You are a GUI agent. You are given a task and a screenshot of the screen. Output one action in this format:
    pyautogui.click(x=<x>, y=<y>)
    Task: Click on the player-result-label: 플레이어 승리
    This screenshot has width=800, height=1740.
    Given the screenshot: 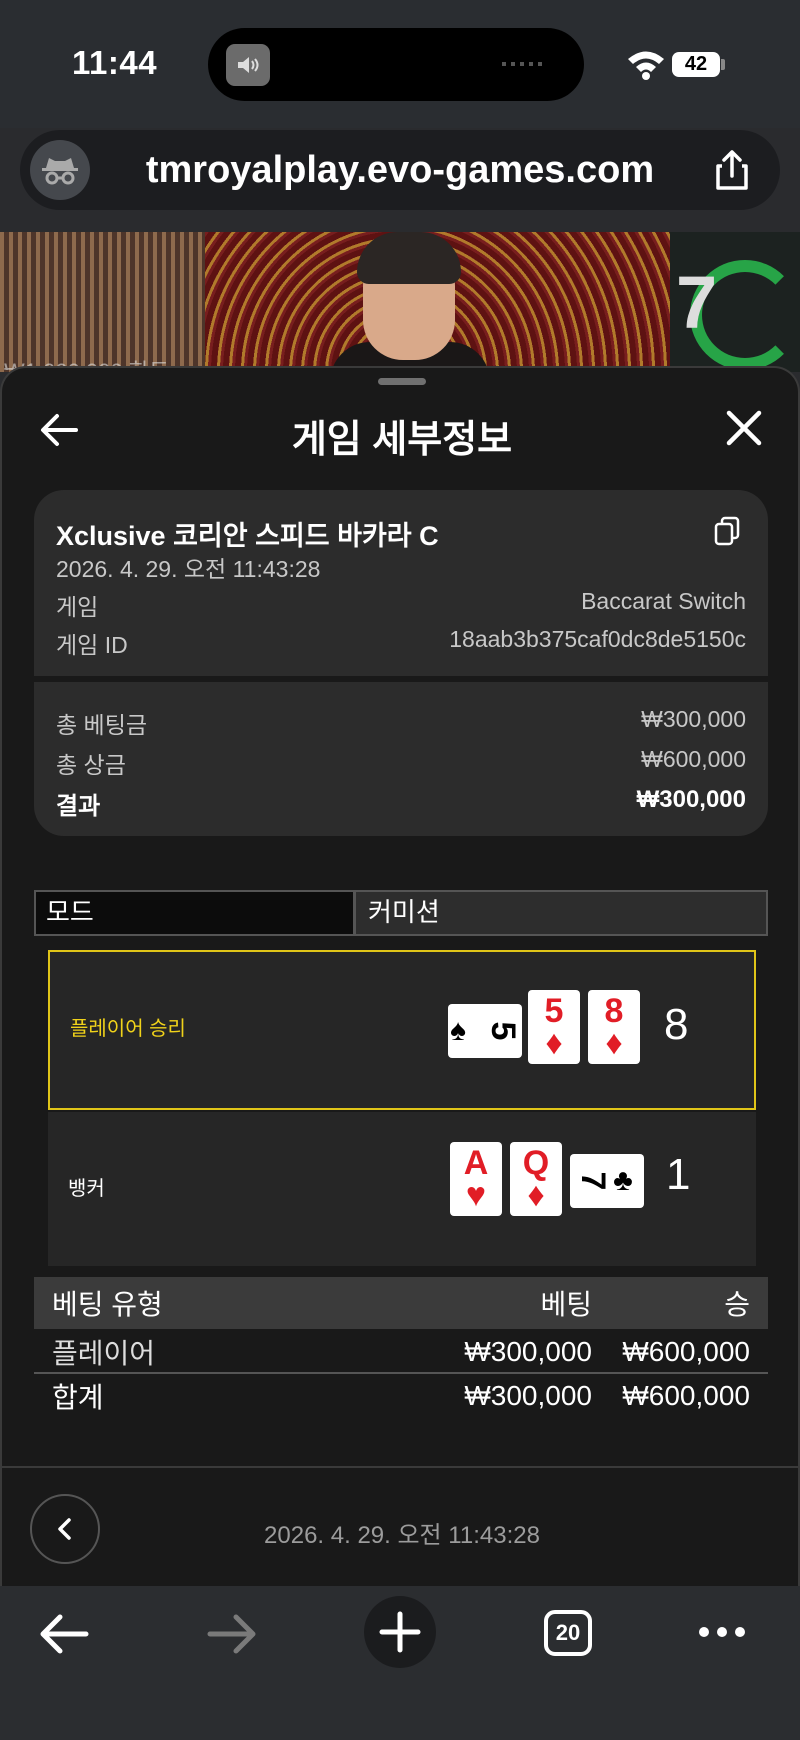 What is the action you would take?
    pyautogui.click(x=128, y=1029)
    